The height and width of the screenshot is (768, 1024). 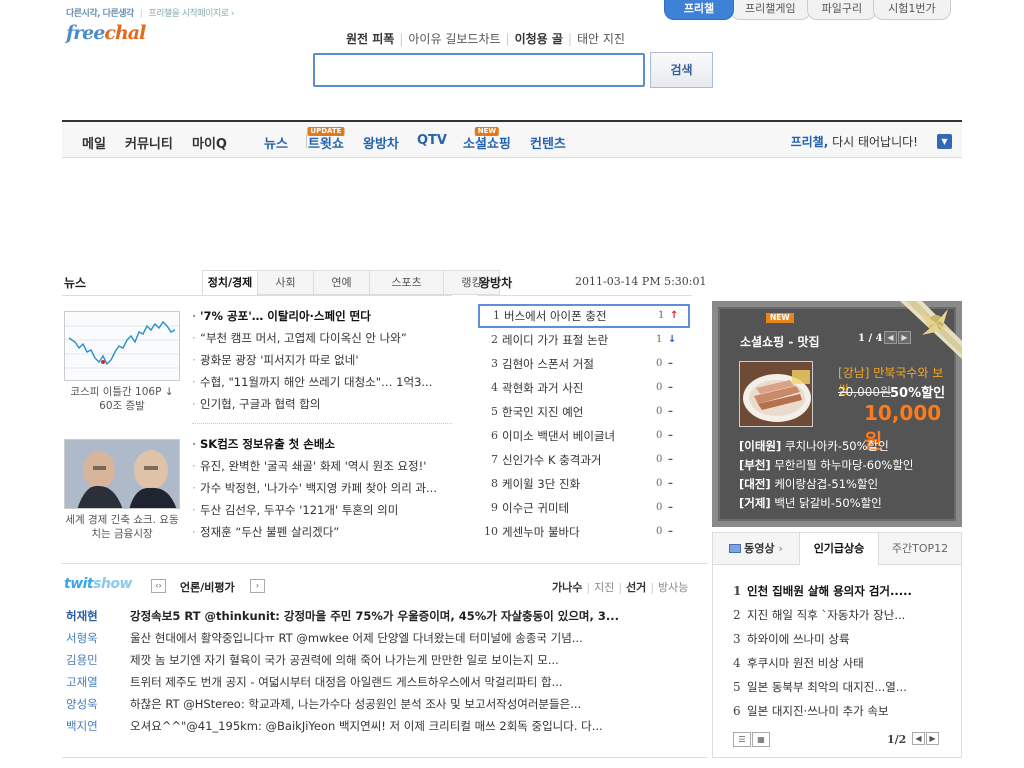 I want to click on video-item: 6 일본 대지진·쓰나미 추가 속보, so click(x=843, y=711).